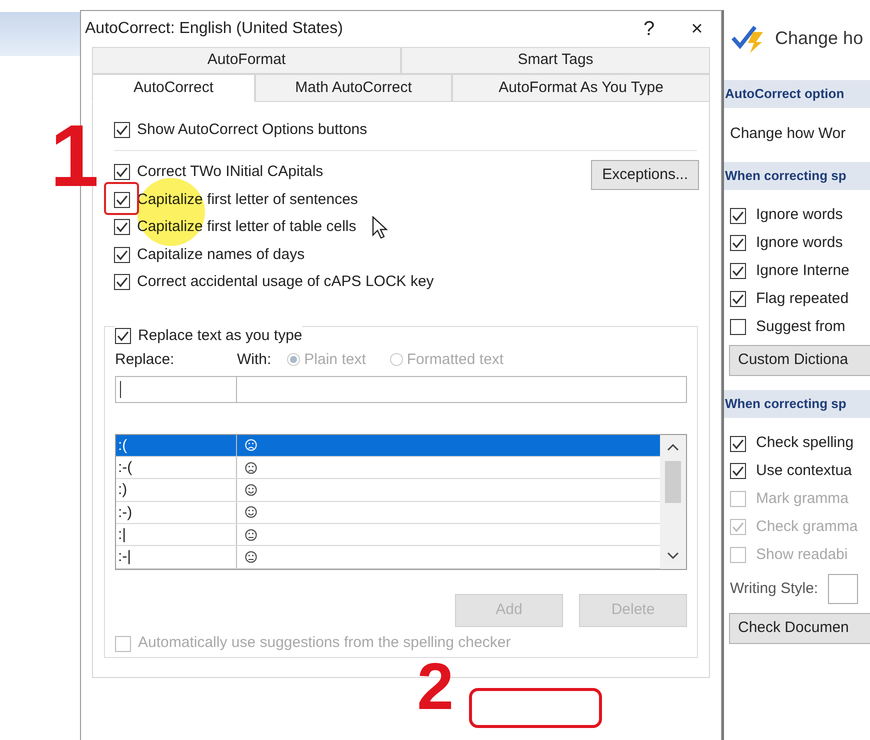  What do you see at coordinates (388, 557) in the screenshot?
I see `list-row: :-|` at bounding box center [388, 557].